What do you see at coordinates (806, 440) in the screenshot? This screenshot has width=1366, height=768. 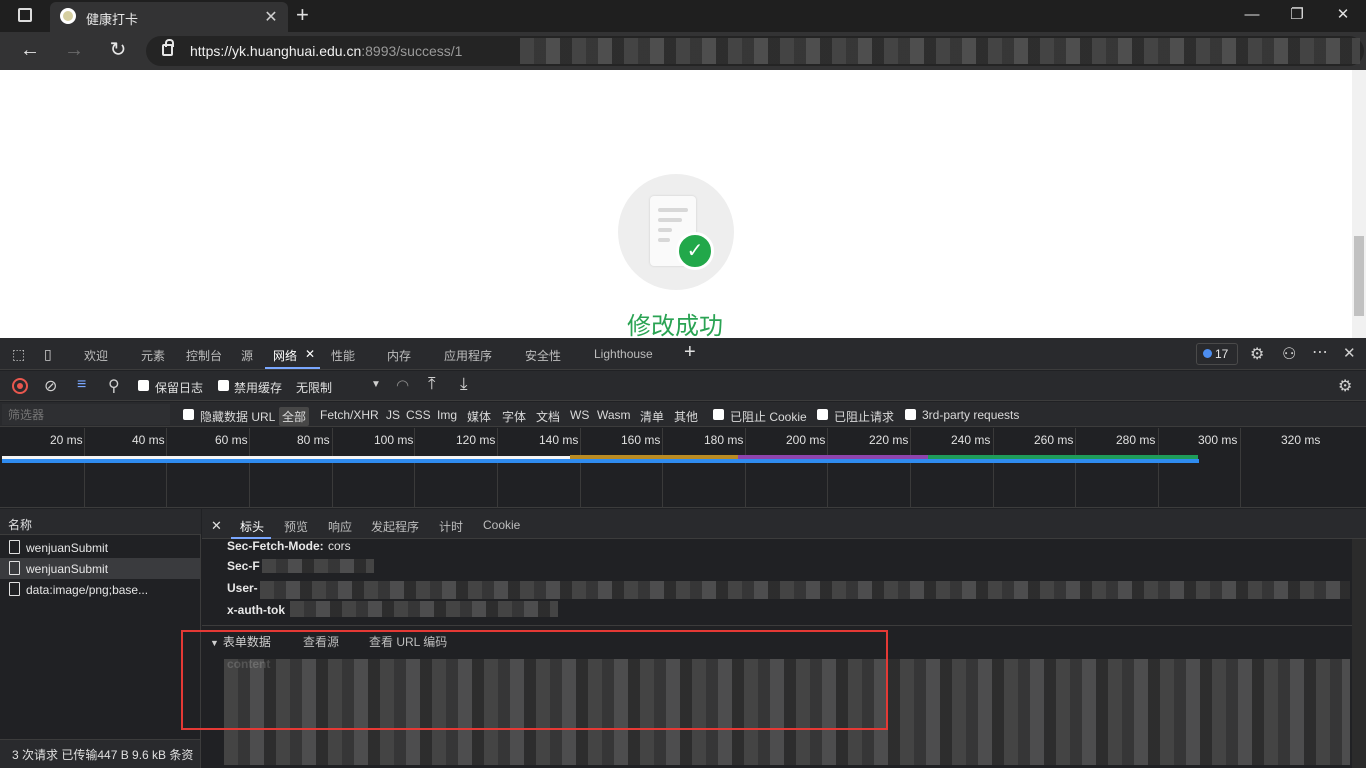 I see `timeline-tick: 200 ms` at bounding box center [806, 440].